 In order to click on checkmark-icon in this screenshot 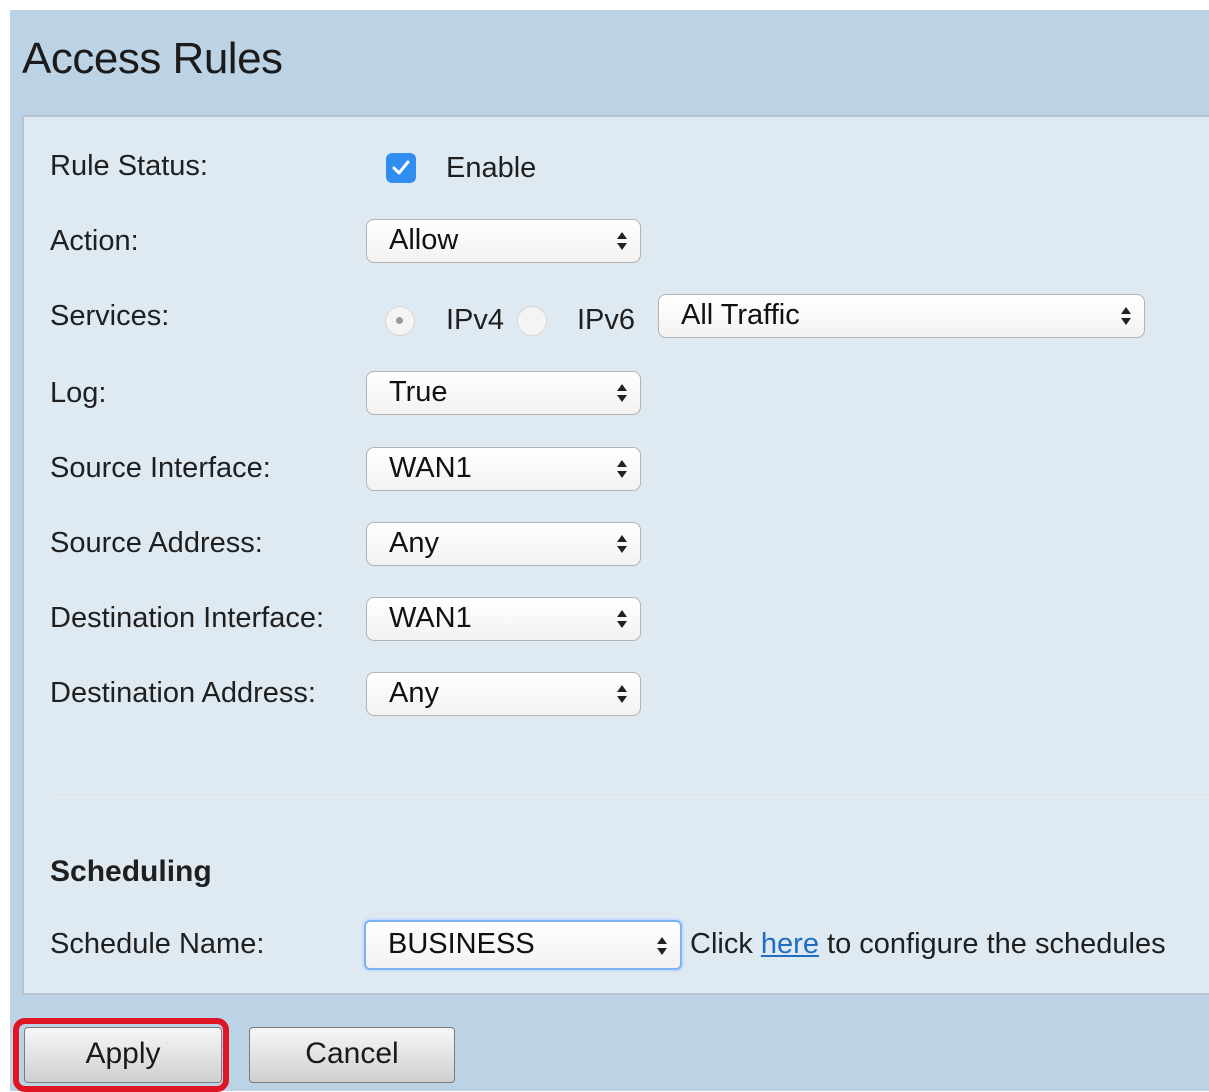, I will do `click(401, 167)`.